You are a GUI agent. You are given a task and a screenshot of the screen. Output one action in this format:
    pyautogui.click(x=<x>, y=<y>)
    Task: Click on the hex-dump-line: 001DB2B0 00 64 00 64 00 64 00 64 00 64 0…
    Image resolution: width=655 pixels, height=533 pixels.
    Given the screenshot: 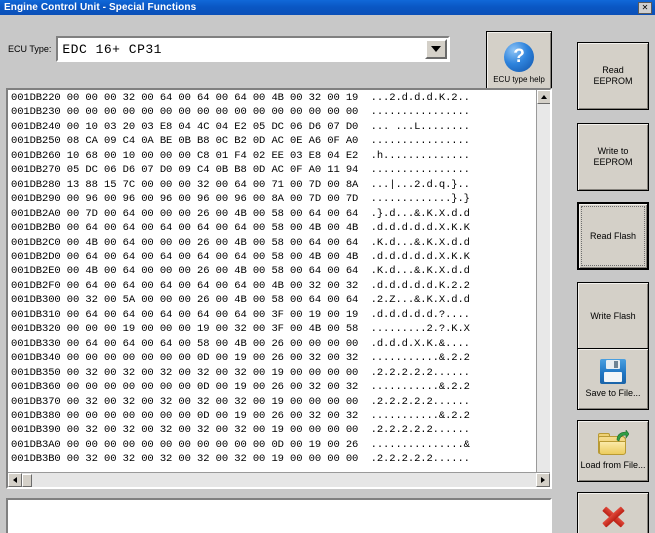 What is the action you would take?
    pyautogui.click(x=240, y=228)
    